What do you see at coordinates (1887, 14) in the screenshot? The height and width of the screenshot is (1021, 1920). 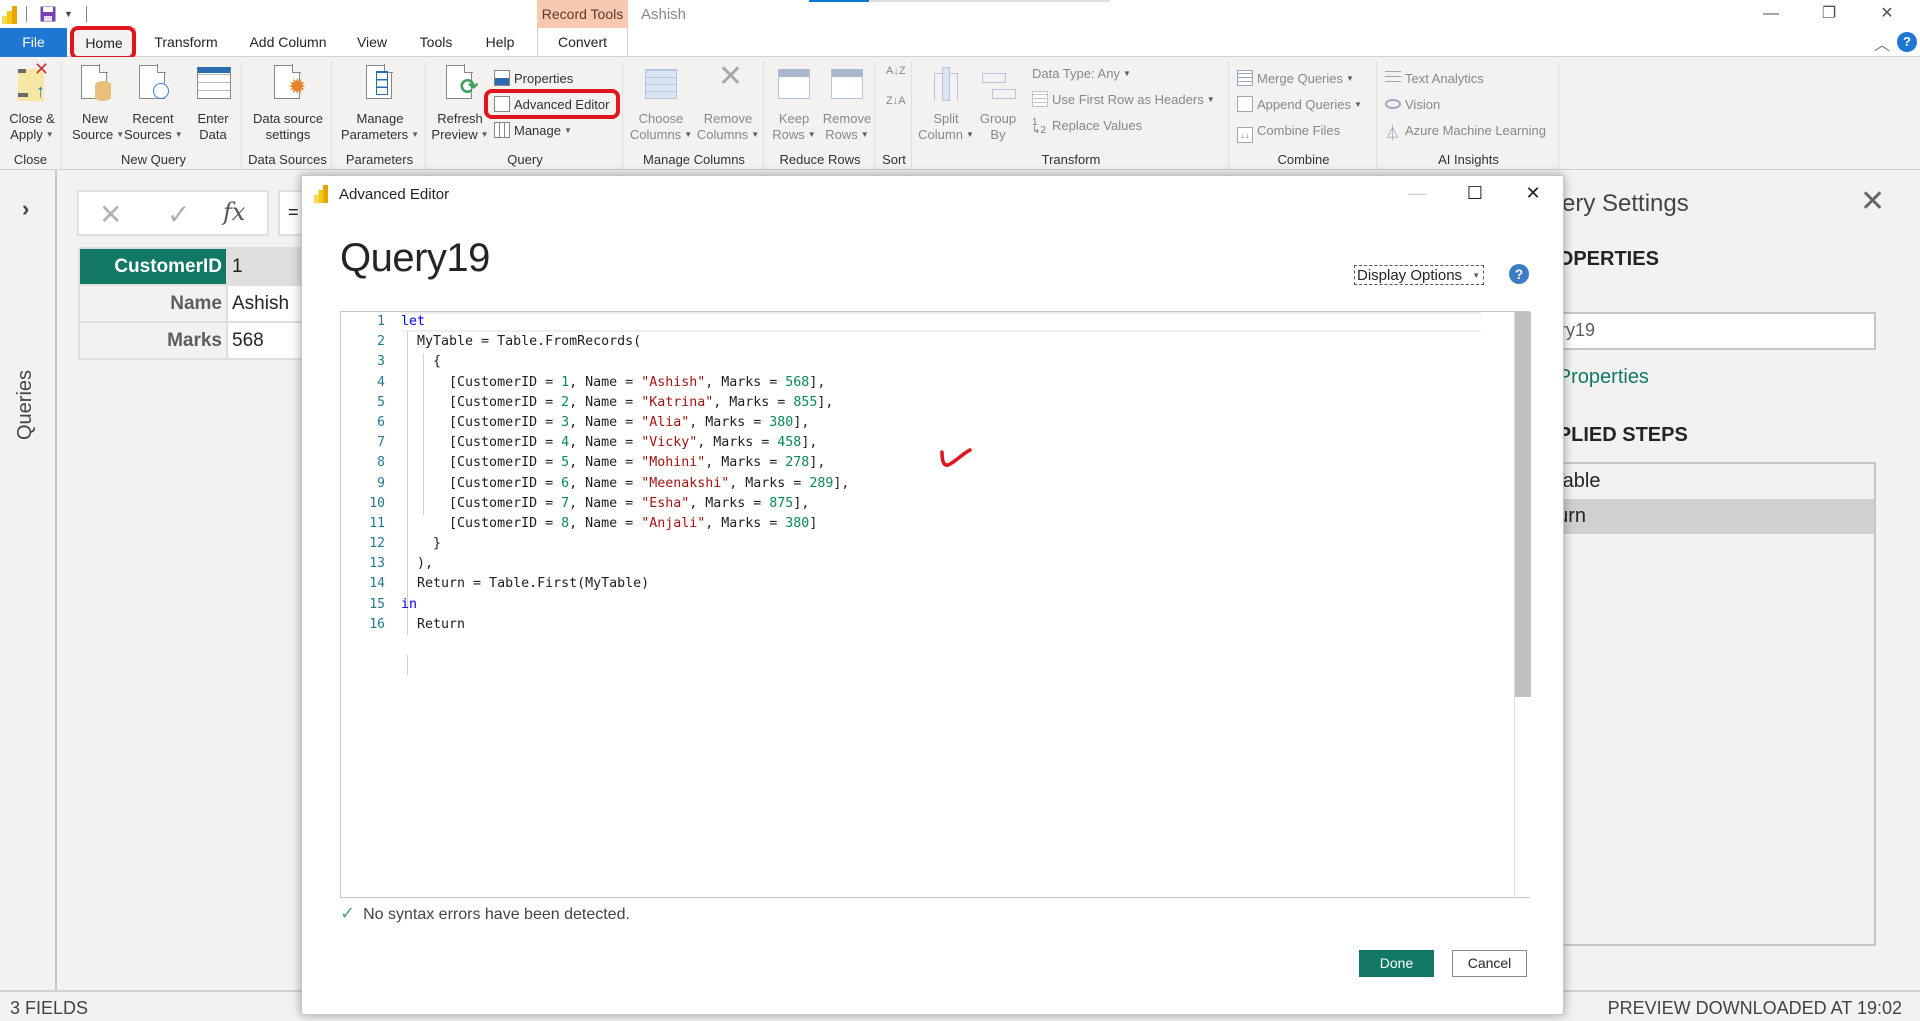 I see `close-window-button: ✕` at bounding box center [1887, 14].